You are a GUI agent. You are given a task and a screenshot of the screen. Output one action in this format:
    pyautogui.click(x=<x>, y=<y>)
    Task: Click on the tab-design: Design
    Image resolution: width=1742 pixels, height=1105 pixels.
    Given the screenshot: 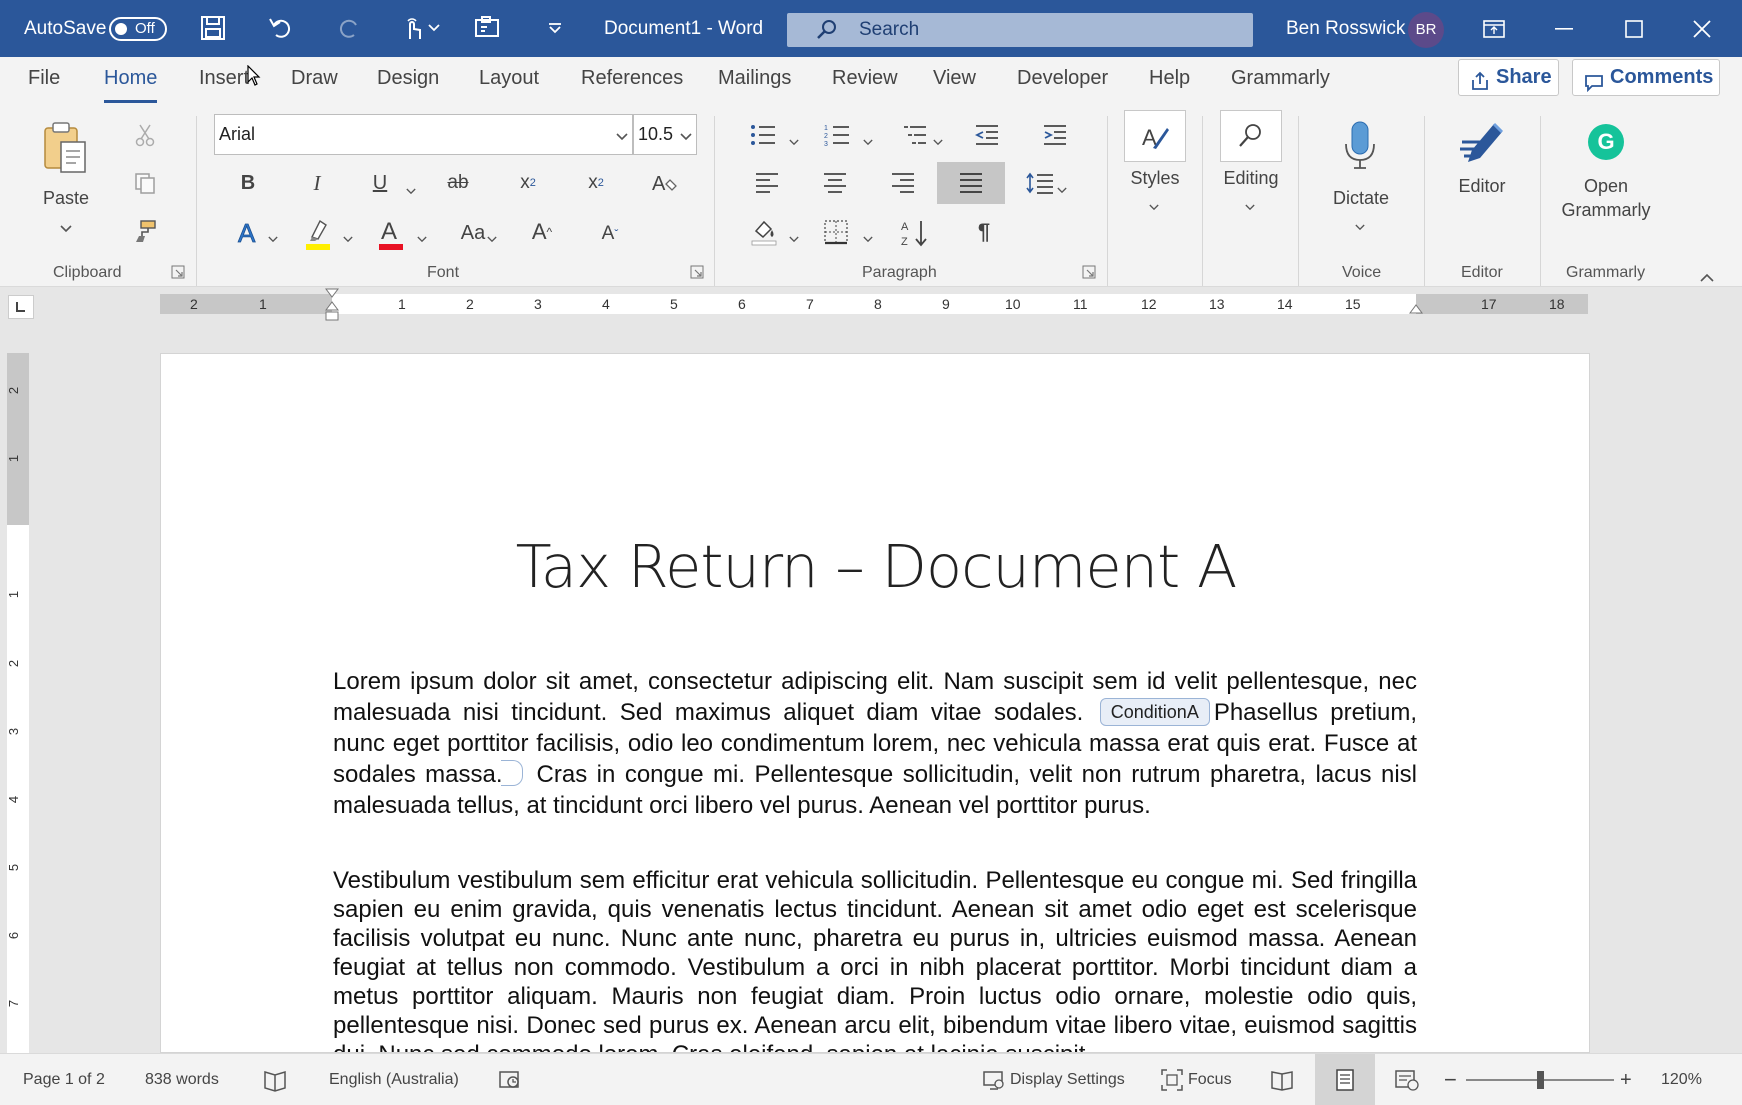 What is the action you would take?
    pyautogui.click(x=408, y=82)
    